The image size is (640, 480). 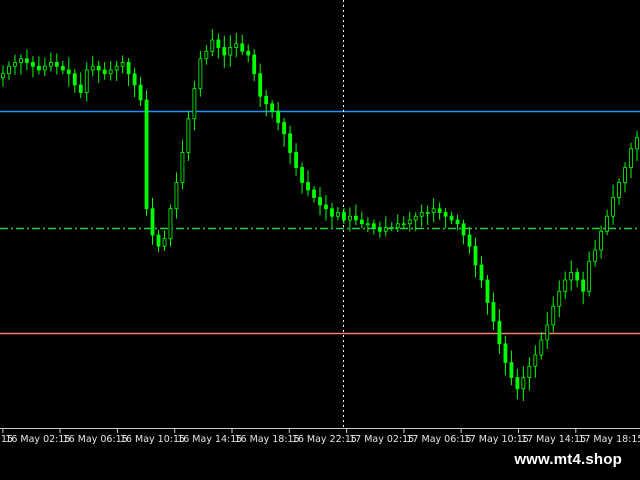 What do you see at coordinates (209, 439) in the screenshot?
I see `x-tick-label: 16 May 14:15` at bounding box center [209, 439].